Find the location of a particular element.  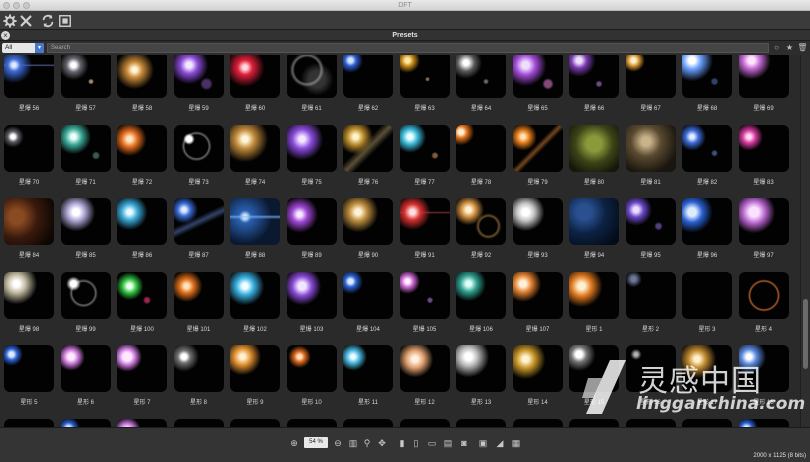

preset-tile: 星爆 102 is located at coordinates (255, 302).